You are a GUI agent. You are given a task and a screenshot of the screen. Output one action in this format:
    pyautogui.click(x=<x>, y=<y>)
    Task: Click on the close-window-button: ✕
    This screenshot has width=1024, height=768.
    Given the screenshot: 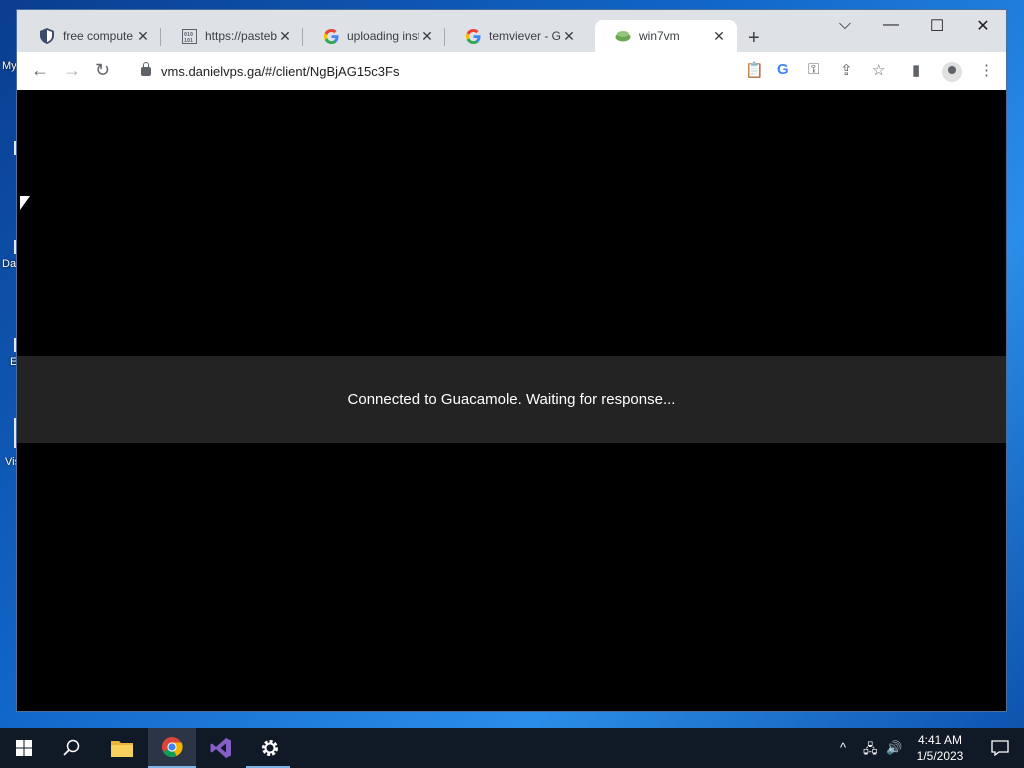 What is the action you would take?
    pyautogui.click(x=983, y=26)
    